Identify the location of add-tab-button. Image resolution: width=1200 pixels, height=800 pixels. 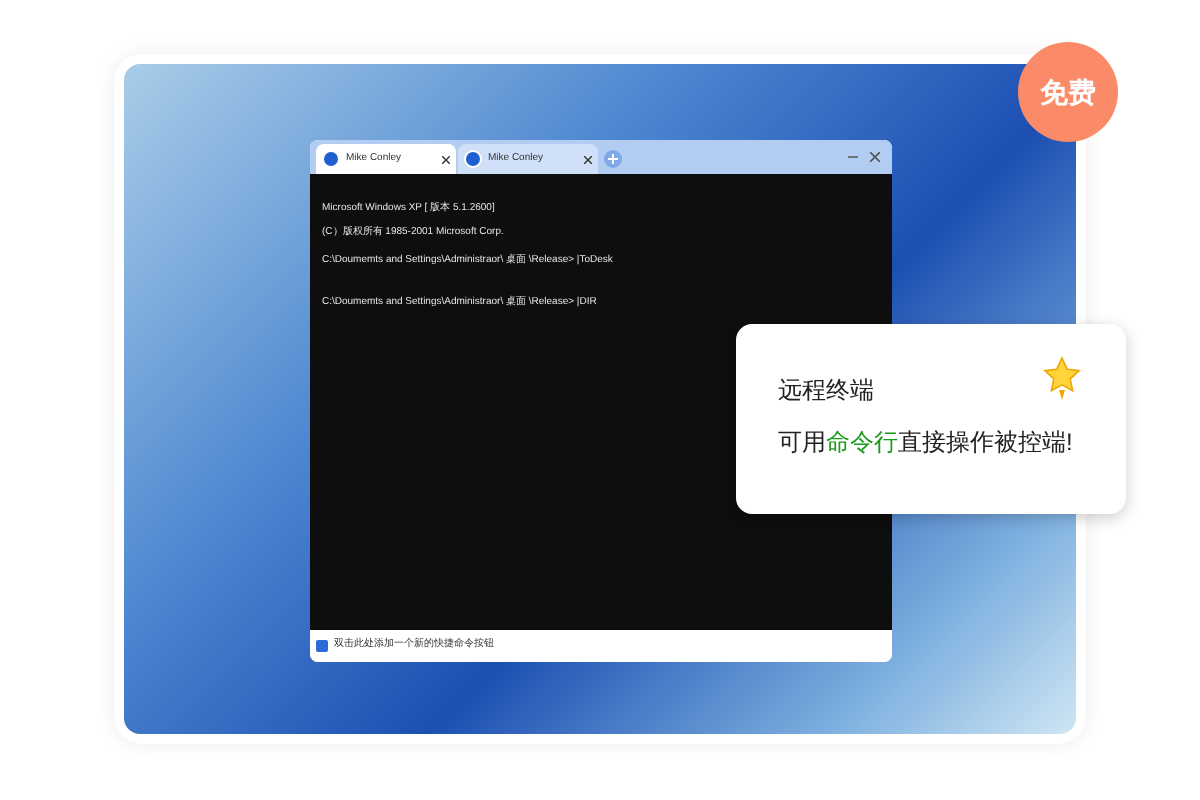
(613, 159).